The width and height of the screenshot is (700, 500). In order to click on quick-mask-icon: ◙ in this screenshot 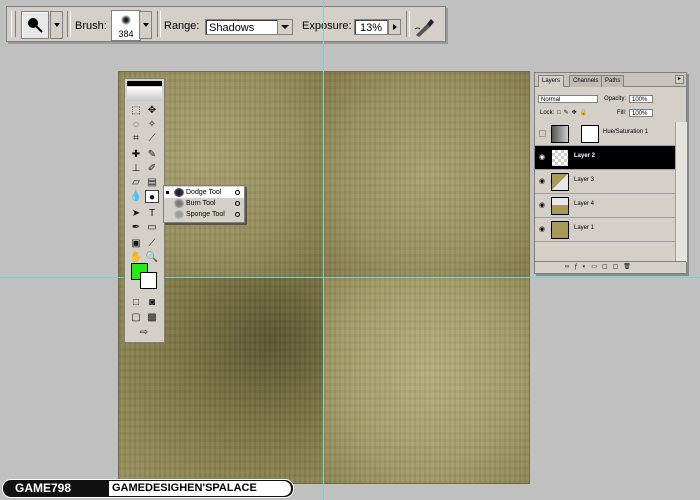, I will do `click(152, 302)`.